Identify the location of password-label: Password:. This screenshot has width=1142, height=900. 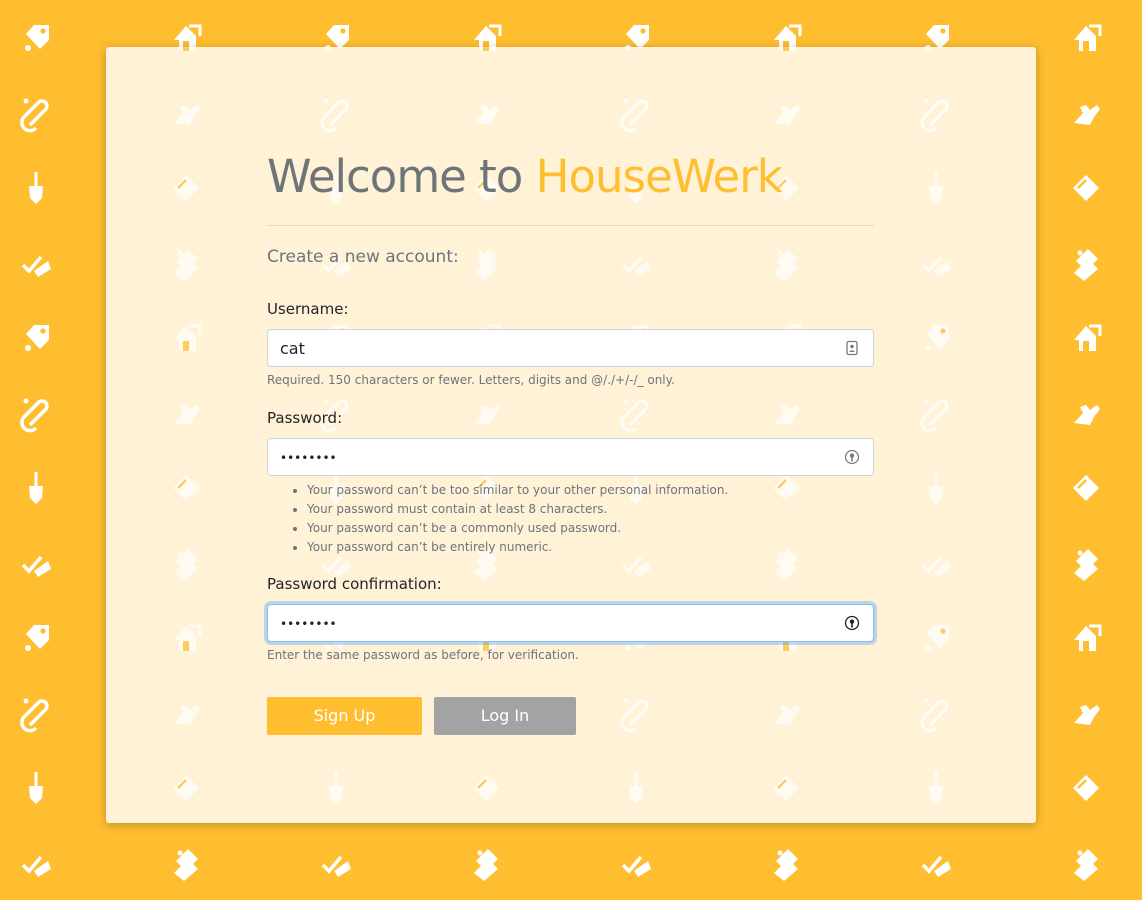
(305, 418).